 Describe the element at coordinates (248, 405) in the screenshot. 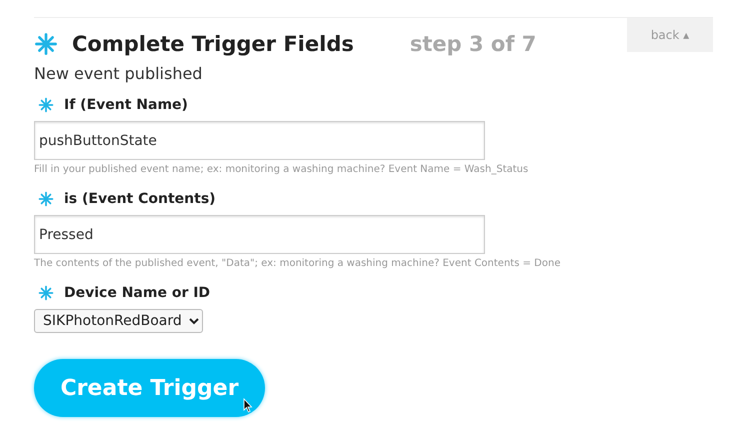

I see `cursor-icon` at that location.